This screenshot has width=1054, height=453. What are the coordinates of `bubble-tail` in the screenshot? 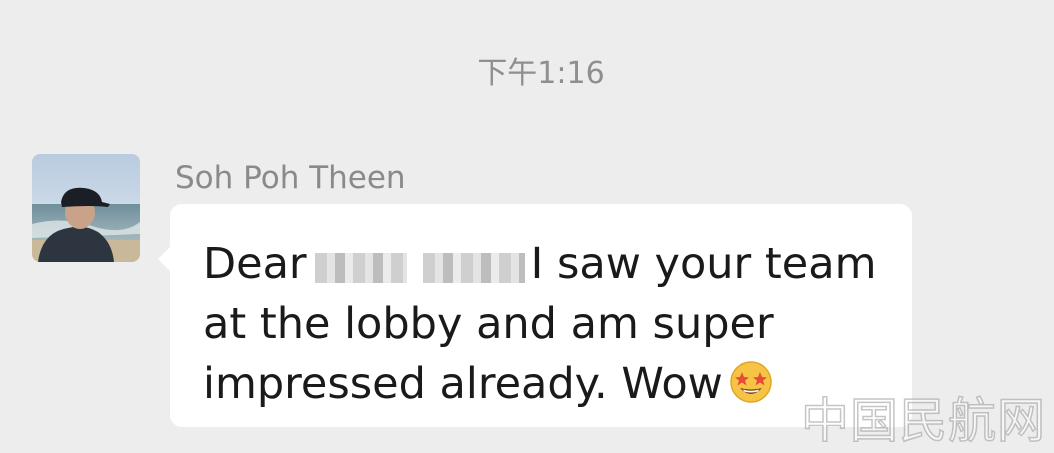 It's located at (164, 259).